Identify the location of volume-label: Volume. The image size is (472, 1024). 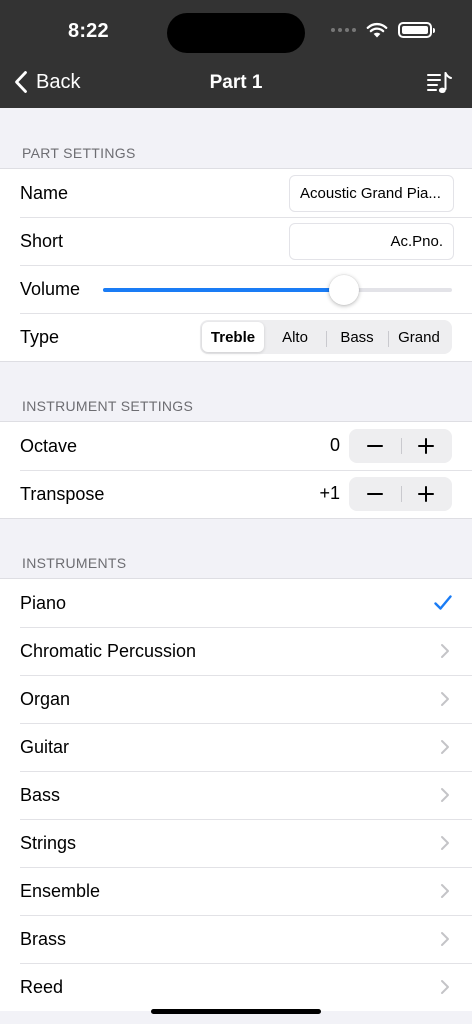
(50, 288).